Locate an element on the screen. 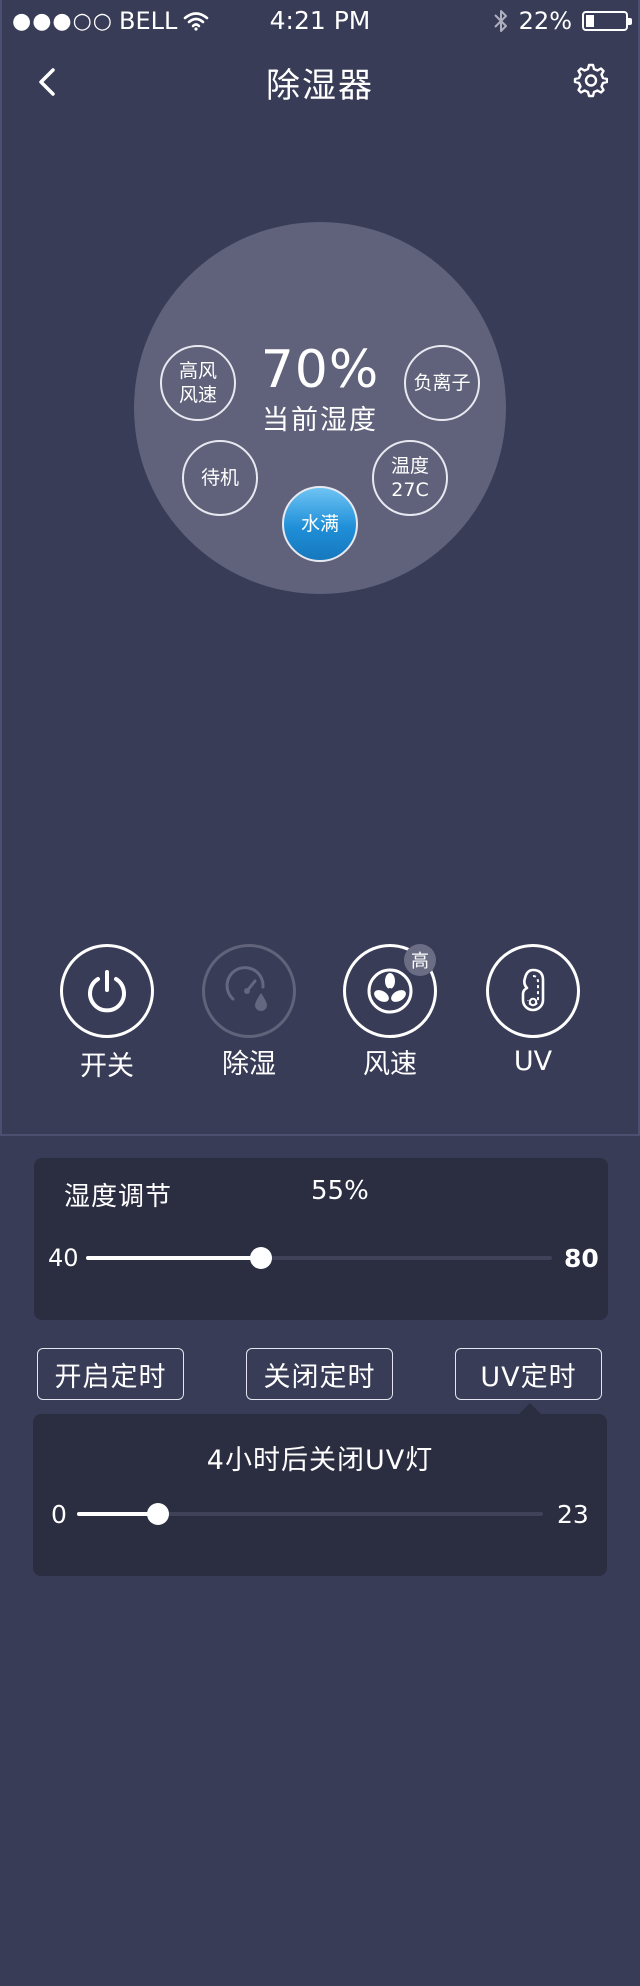  uv-timer-slider-thumb is located at coordinates (158, 1514).